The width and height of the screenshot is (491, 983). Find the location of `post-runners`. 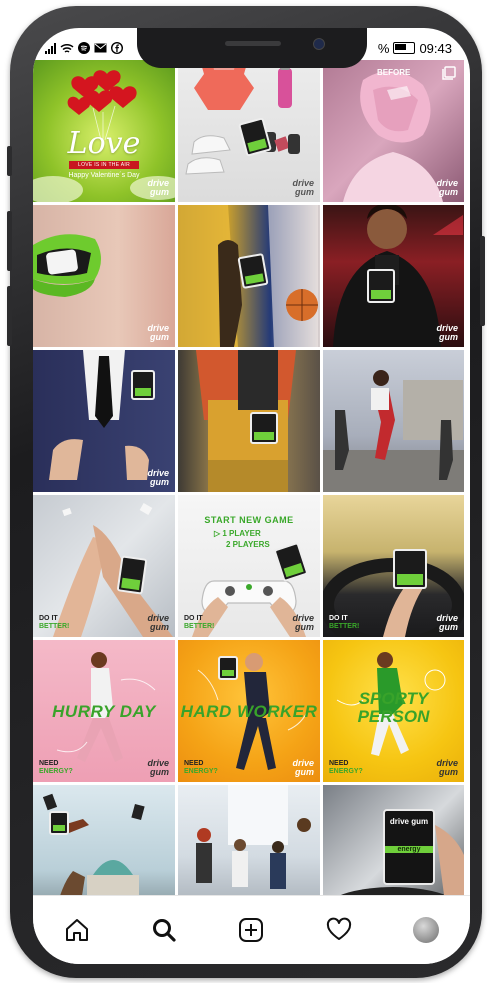

post-runners is located at coordinates (393, 421).